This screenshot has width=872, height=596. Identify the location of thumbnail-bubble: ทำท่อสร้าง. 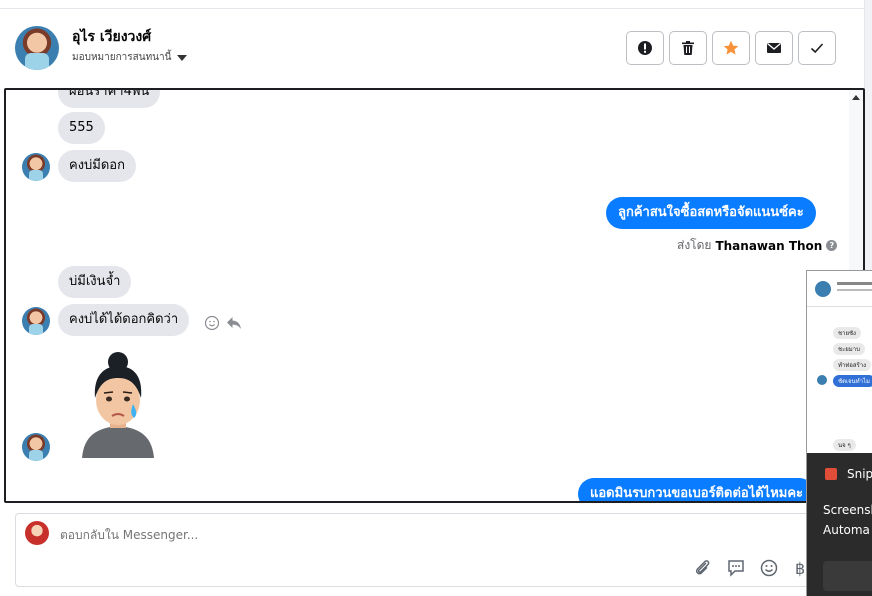
(852, 365).